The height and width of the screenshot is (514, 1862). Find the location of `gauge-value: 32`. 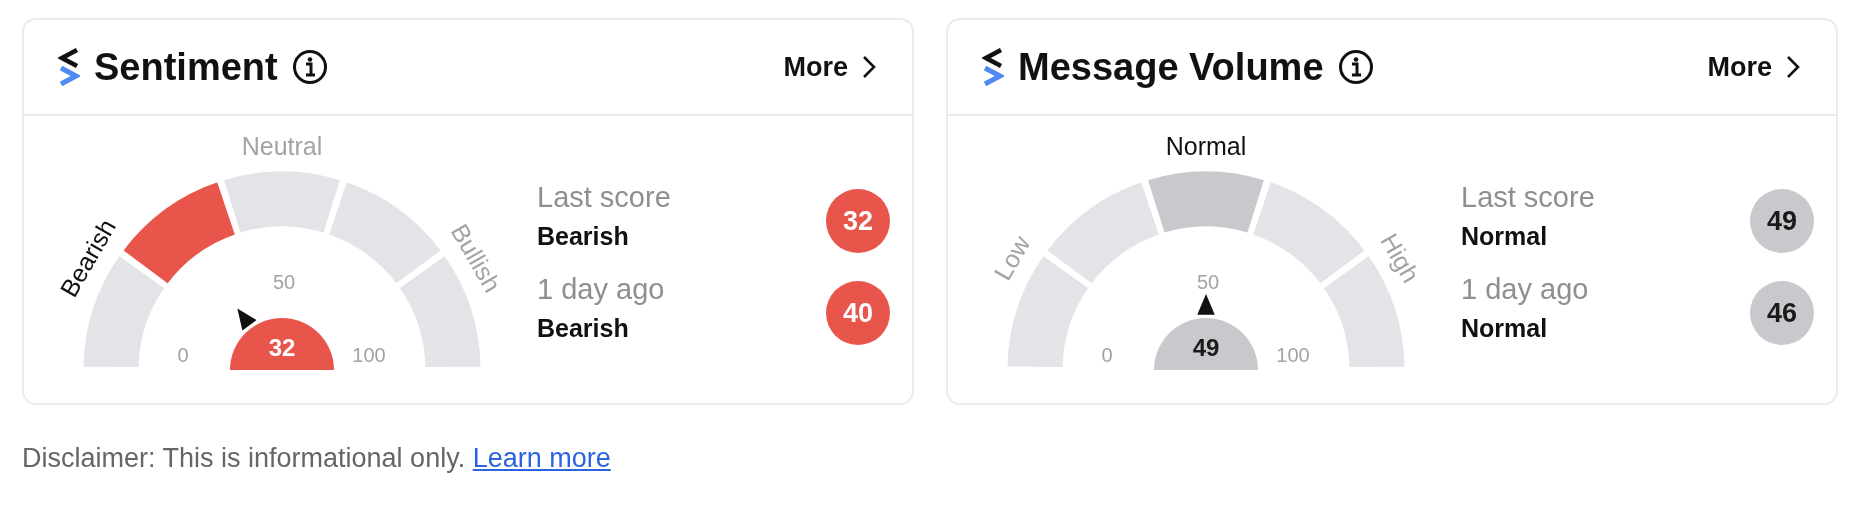

gauge-value: 32 is located at coordinates (282, 348).